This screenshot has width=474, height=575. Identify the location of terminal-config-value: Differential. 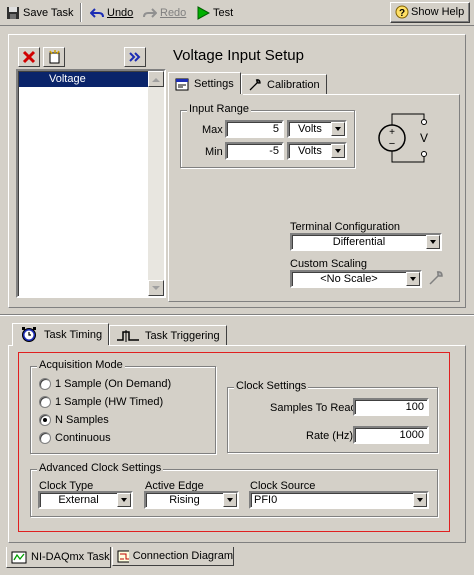
(359, 242).